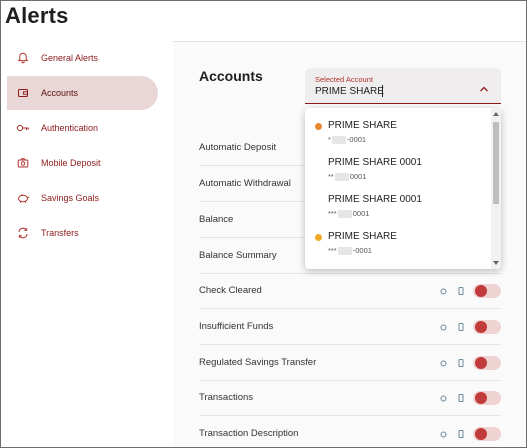  What do you see at coordinates (484, 89) in the screenshot?
I see `chevron-up-icon` at bounding box center [484, 89].